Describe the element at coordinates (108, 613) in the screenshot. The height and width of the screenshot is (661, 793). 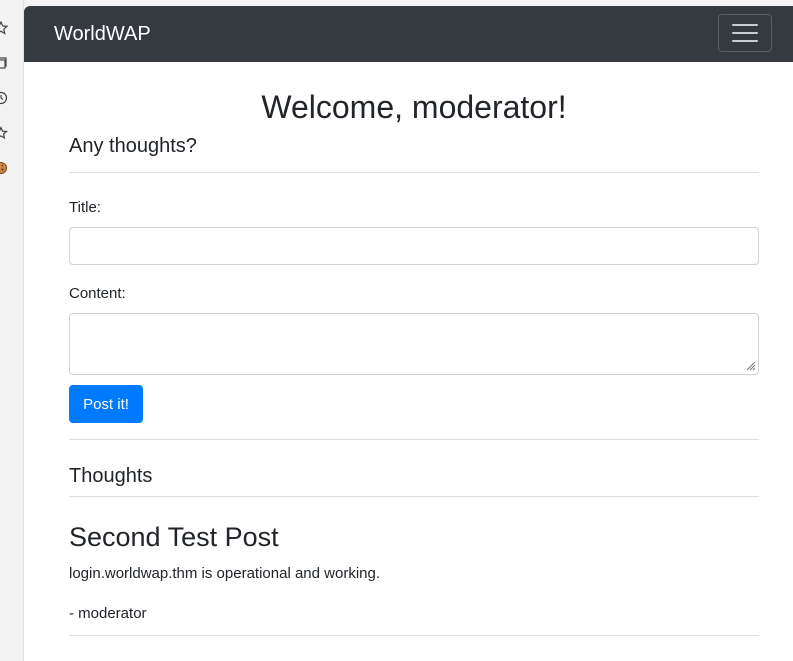
I see `post-author: - moderator` at that location.